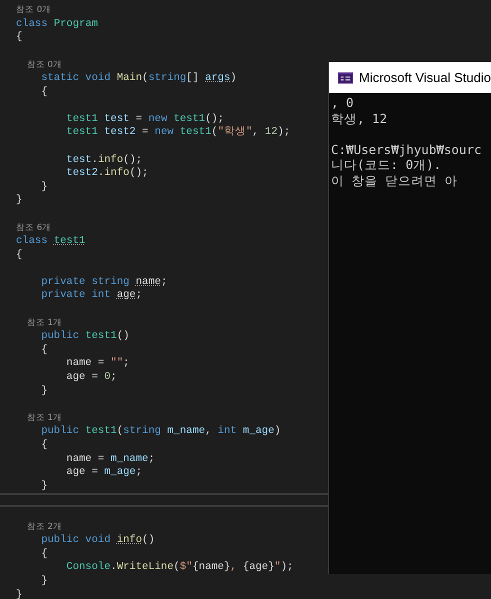  Describe the element at coordinates (51, 242) in the screenshot. I see `code-line: class test1` at that location.